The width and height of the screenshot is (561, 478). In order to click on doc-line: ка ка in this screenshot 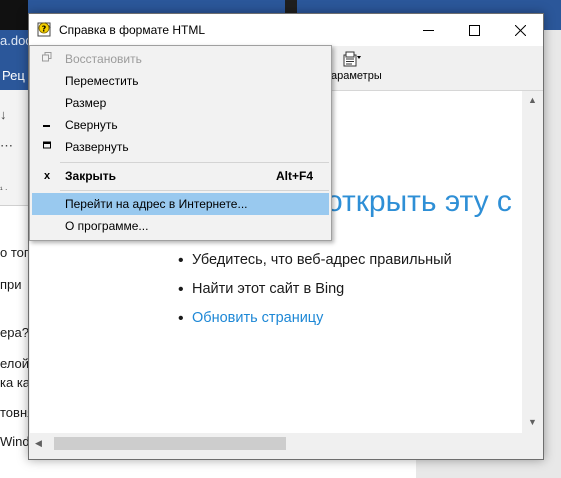, I will do `click(15, 382)`.